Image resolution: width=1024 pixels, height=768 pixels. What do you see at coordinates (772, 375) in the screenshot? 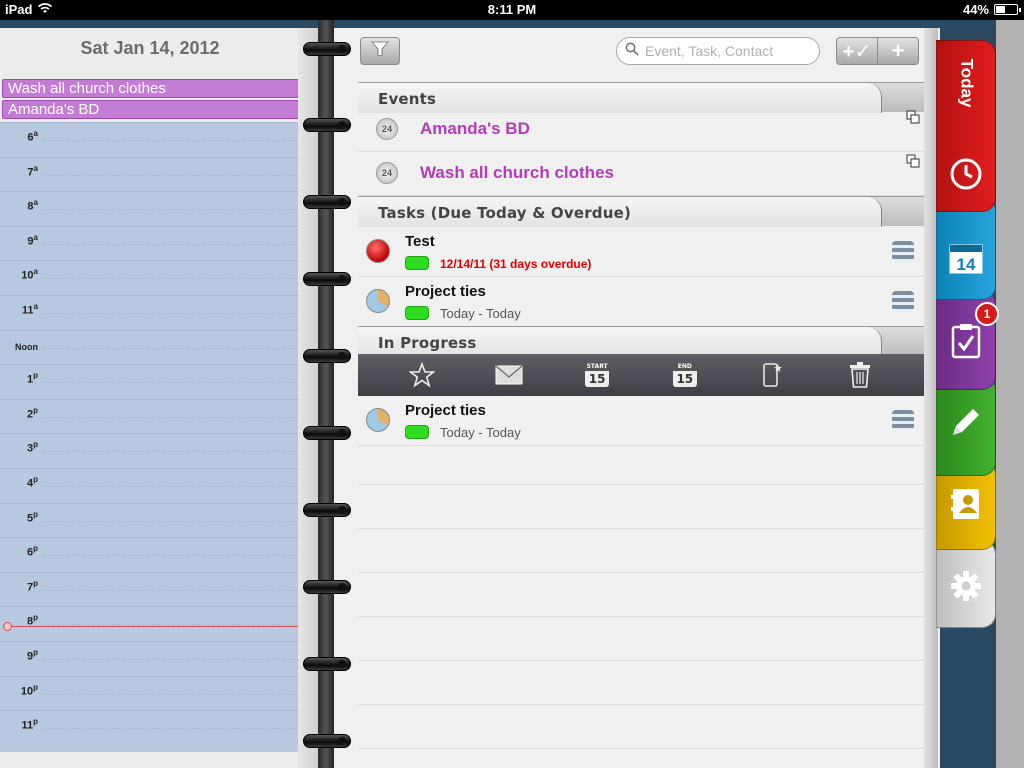
I see `device-star-icon` at bounding box center [772, 375].